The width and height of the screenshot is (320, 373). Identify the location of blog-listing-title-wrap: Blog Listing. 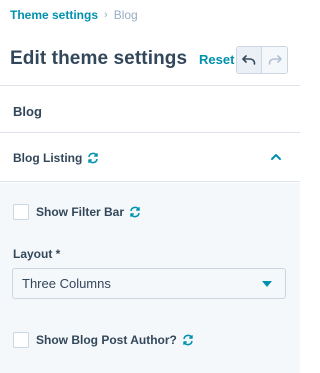
(56, 158).